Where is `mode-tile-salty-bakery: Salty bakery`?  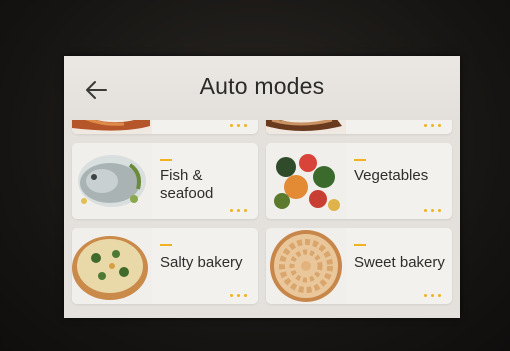 mode-tile-salty-bakery: Salty bakery is located at coordinates (165, 266).